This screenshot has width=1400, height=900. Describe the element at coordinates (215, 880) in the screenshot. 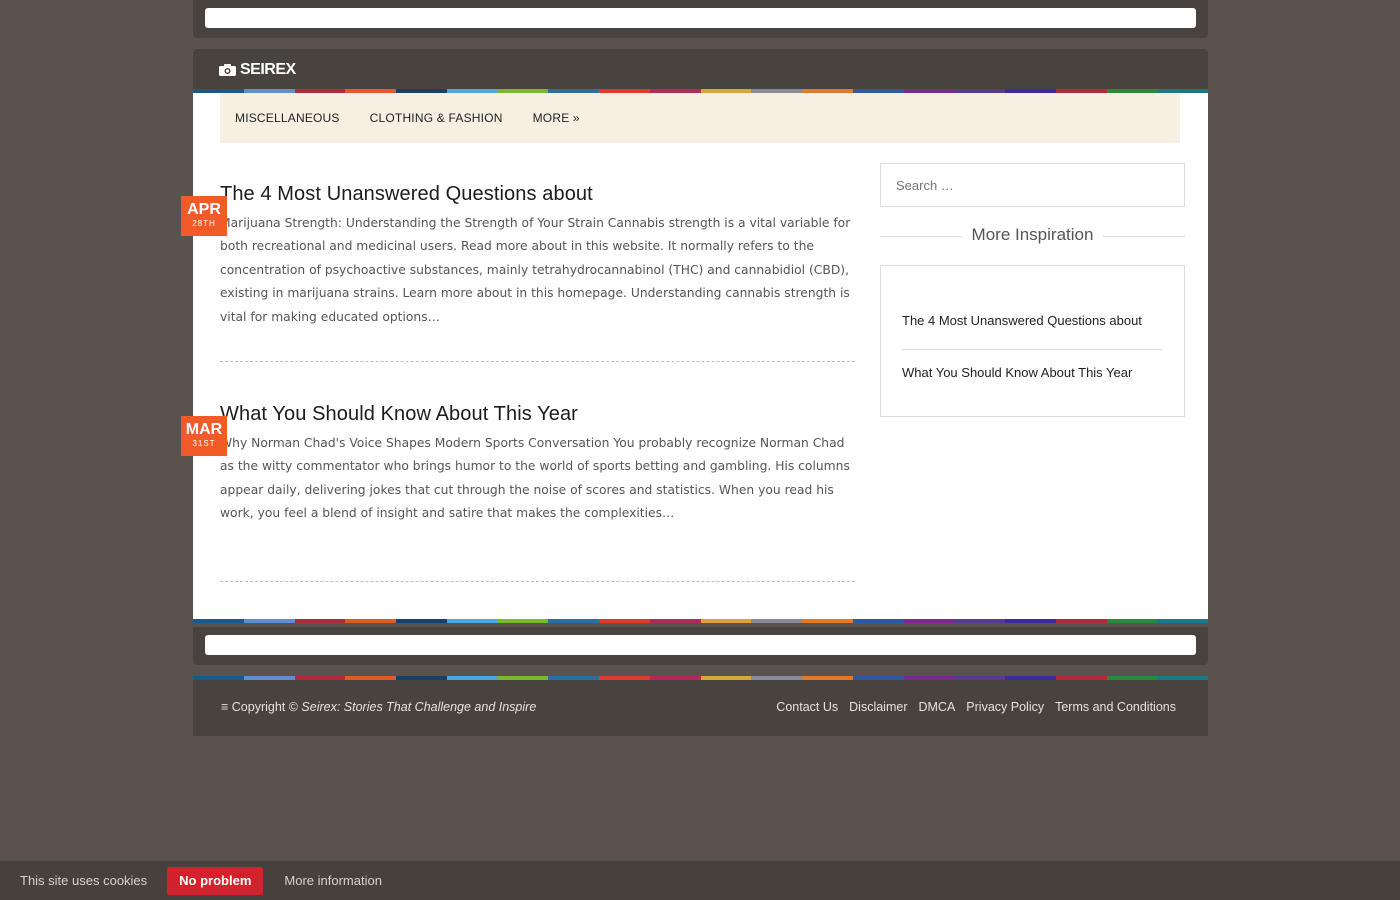

I see `cookie-accept-button: No problem` at that location.